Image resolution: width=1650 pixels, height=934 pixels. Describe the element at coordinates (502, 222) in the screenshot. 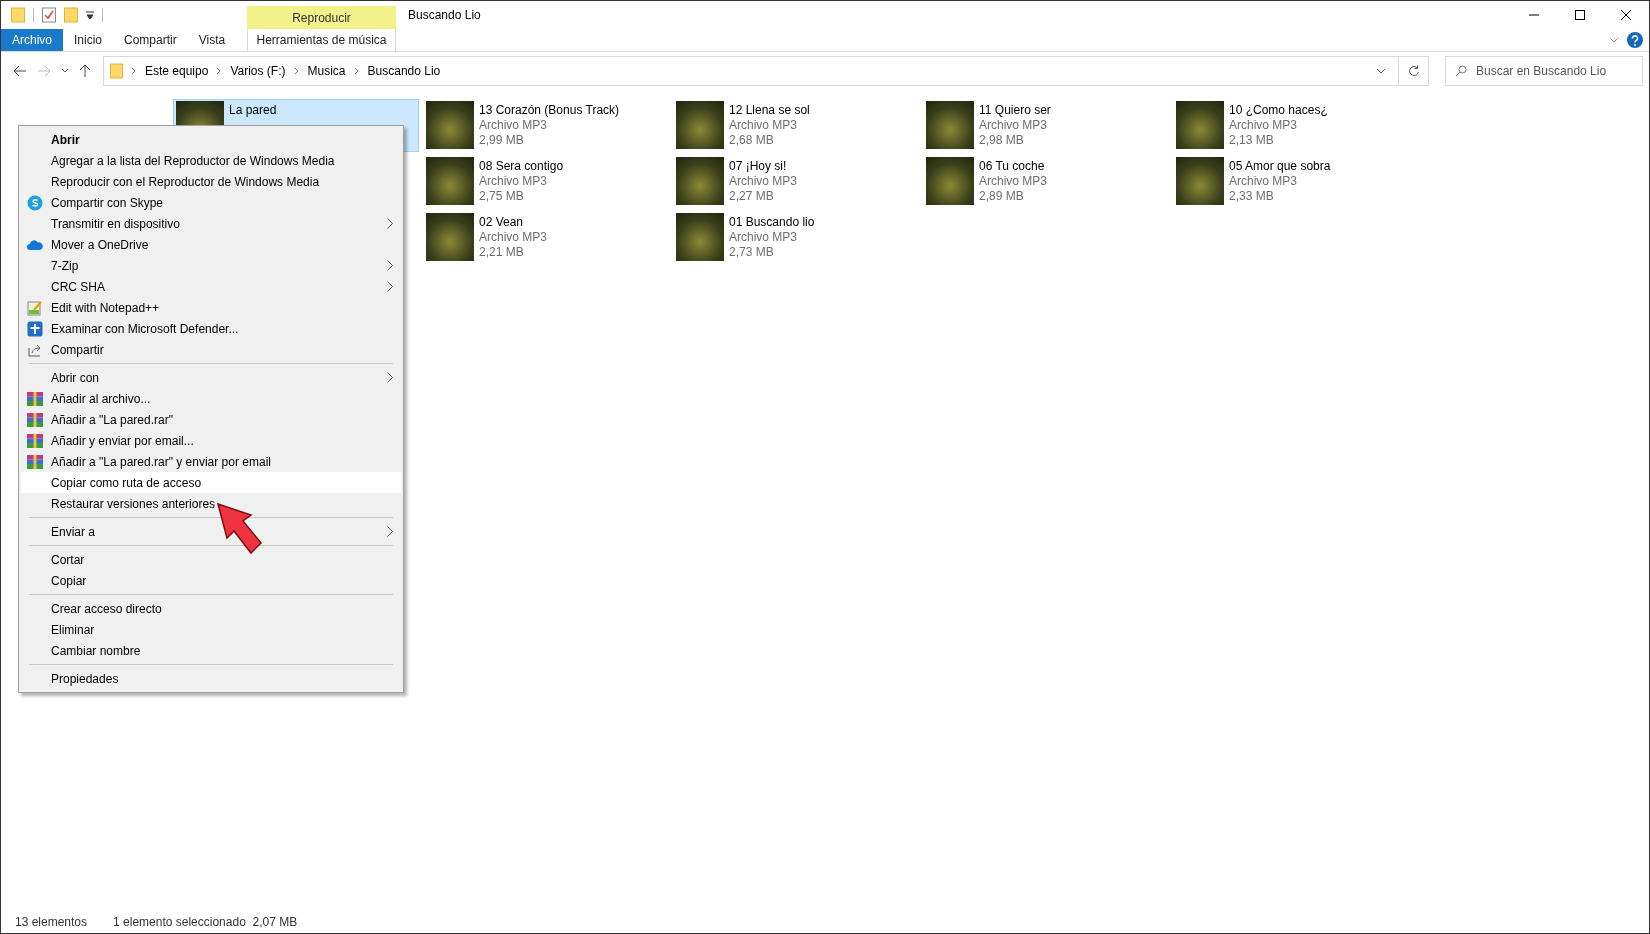

I see `file-name: 02 Vean` at that location.